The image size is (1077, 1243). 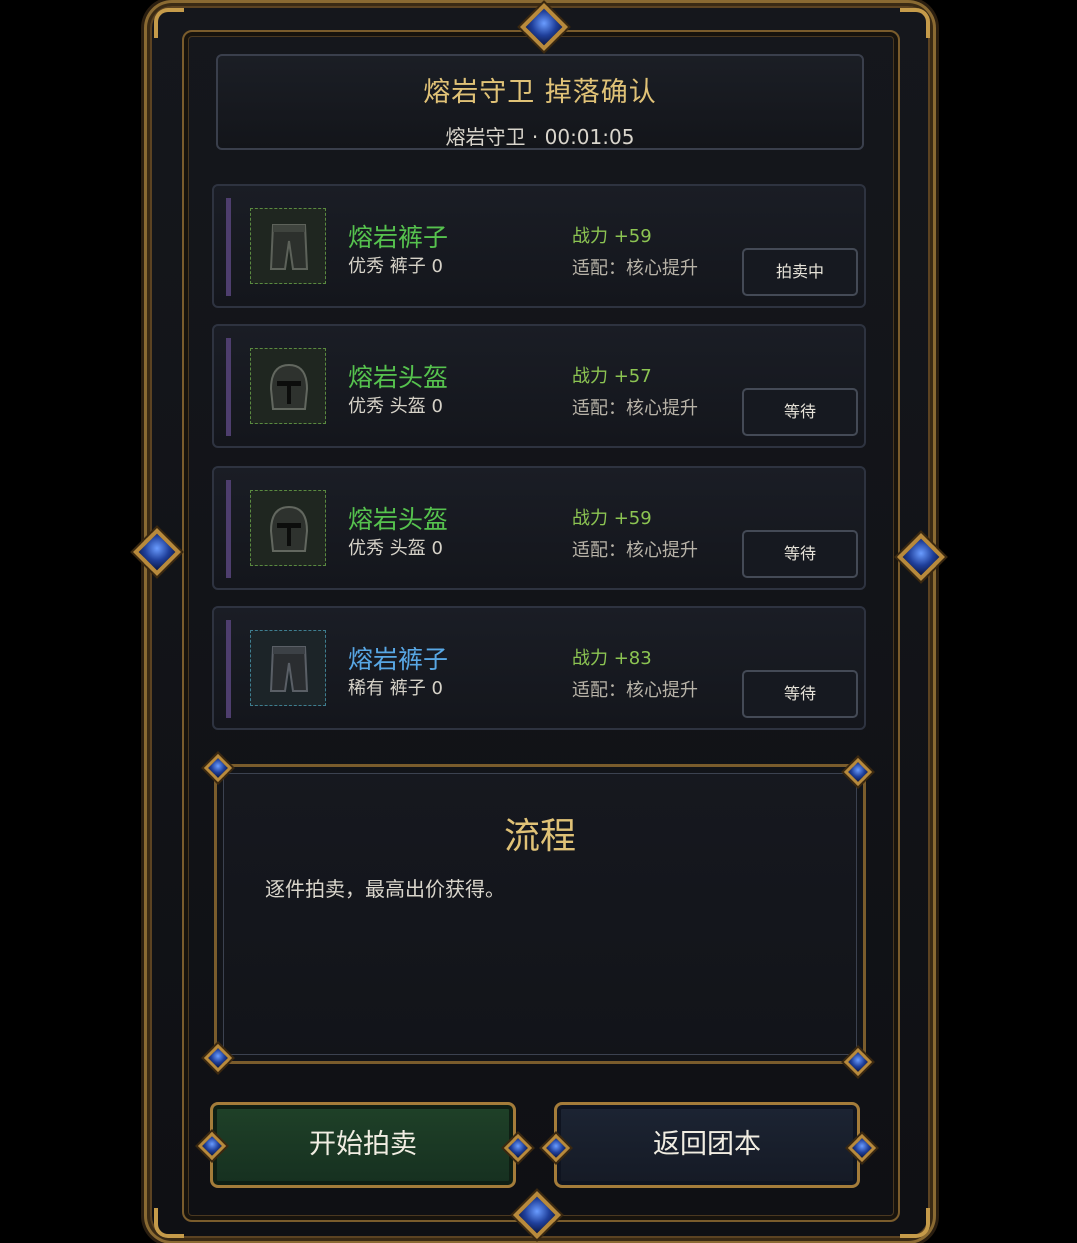 I want to click on start-auction-button: 开始拍卖, so click(x=363, y=1145).